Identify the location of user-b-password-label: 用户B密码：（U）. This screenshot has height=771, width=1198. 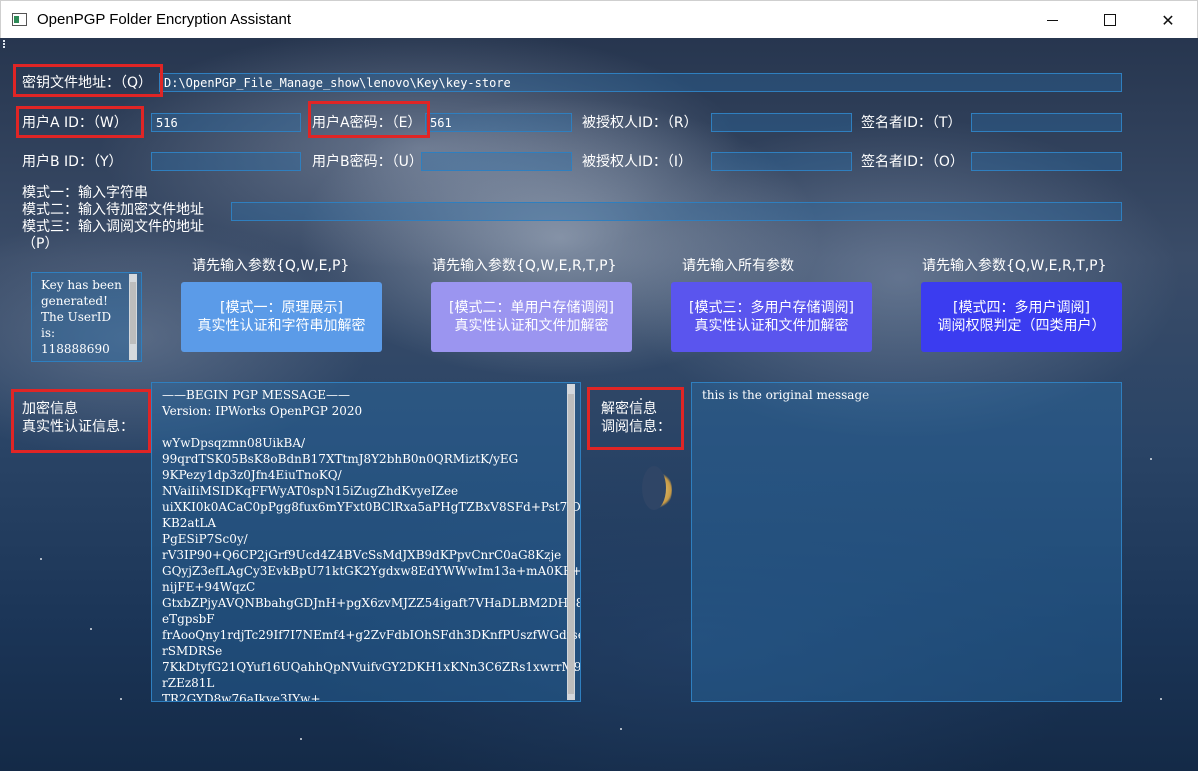
(367, 162).